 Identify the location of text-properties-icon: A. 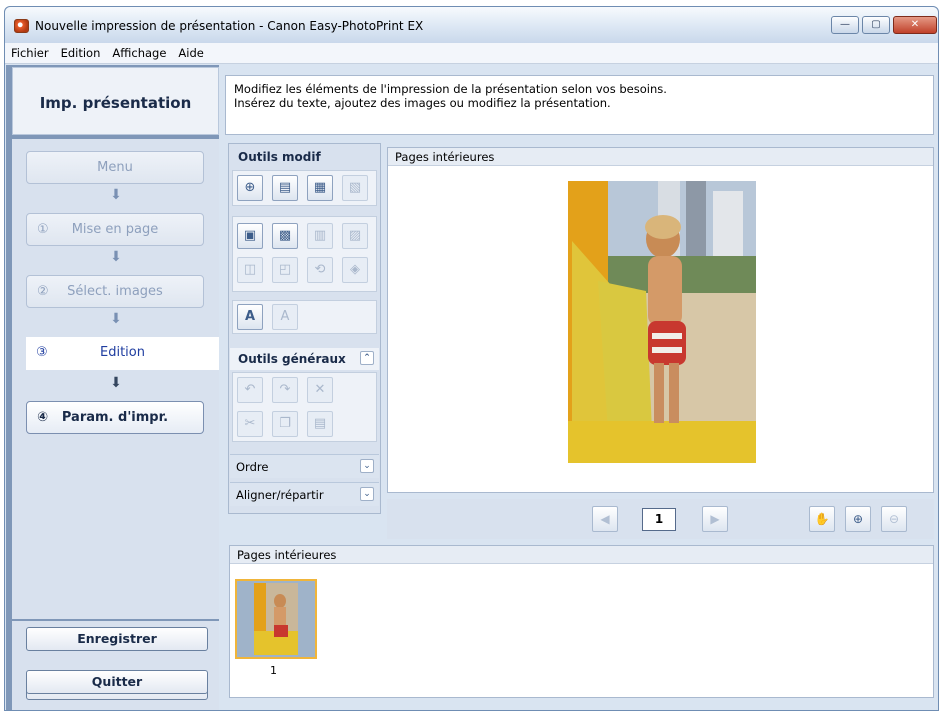
(285, 317).